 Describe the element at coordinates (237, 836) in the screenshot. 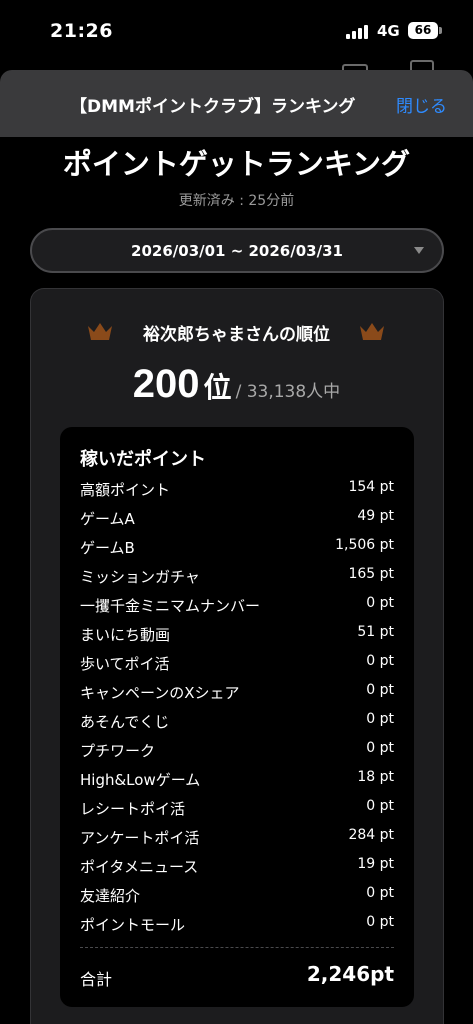

I see `list-item: アンケートポイ活 284 pt` at that location.